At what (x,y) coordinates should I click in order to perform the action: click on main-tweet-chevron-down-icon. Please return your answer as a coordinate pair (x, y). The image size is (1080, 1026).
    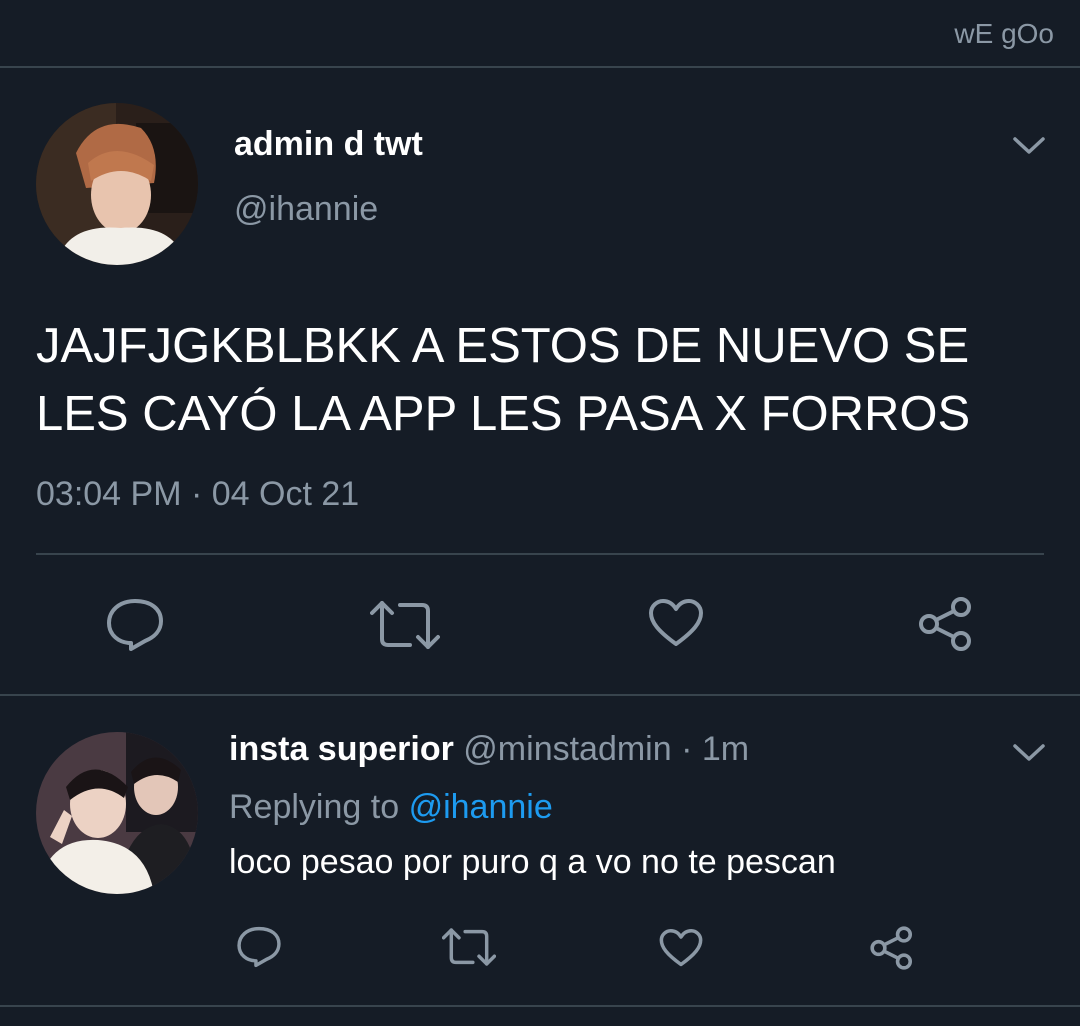
    Looking at the image, I should click on (1029, 146).